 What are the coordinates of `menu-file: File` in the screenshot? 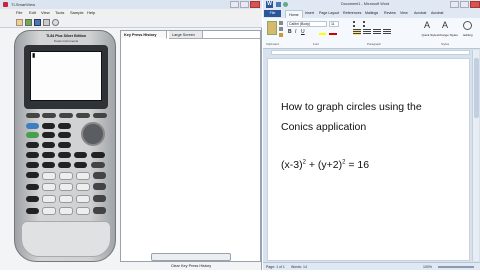 It's located at (19, 13).